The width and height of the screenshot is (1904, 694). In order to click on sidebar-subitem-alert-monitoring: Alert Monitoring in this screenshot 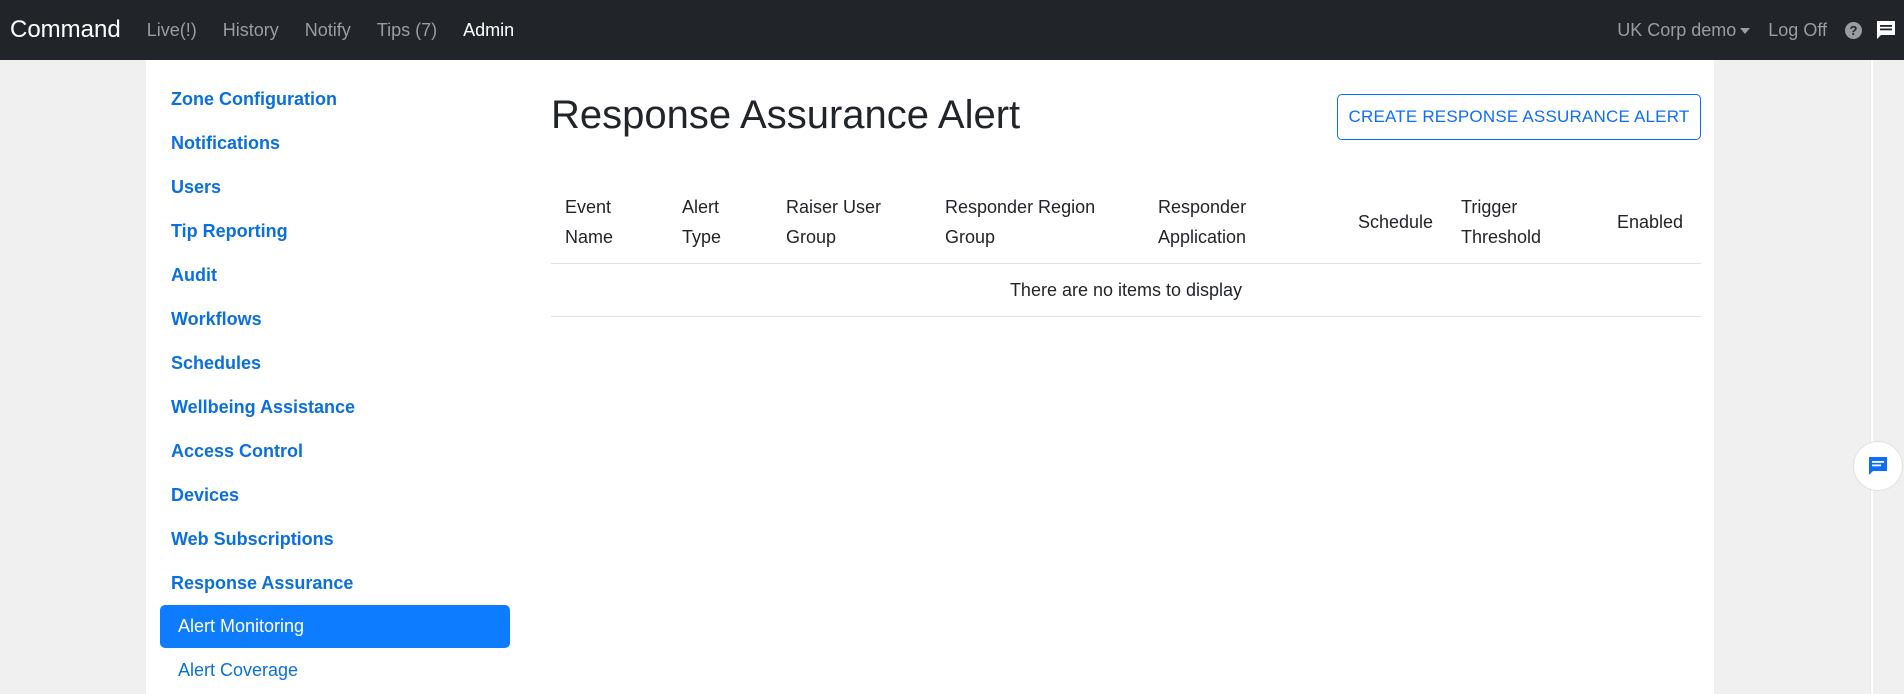, I will do `click(335, 626)`.